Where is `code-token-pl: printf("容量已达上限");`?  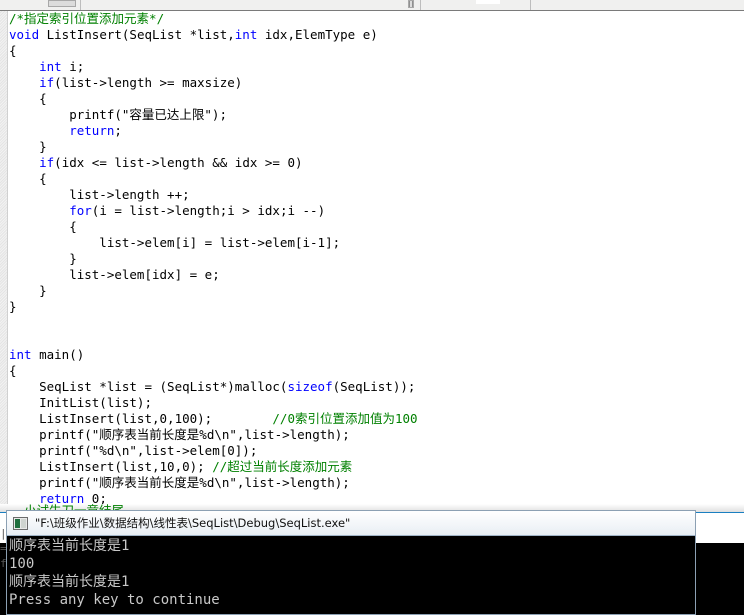 code-token-pl: printf("容量已达上限"); is located at coordinates (118, 114).